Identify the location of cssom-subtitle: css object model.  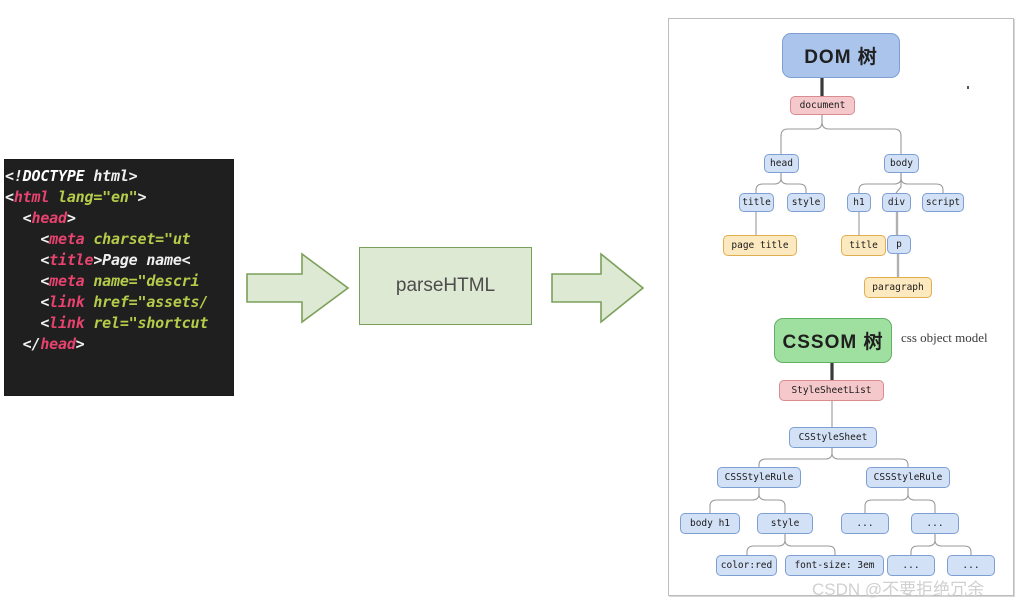
(944, 337).